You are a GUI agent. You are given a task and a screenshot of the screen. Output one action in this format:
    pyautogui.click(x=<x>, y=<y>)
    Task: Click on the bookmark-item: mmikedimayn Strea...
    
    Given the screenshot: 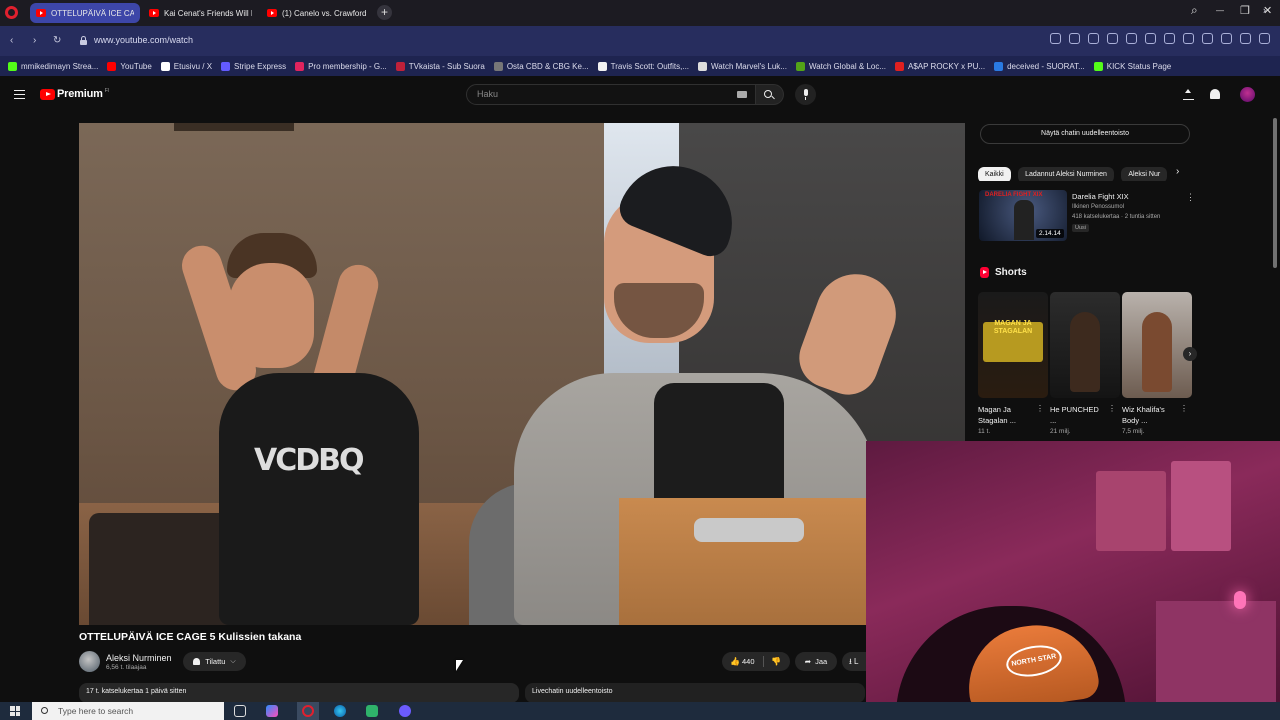 What is the action you would take?
    pyautogui.click(x=53, y=66)
    